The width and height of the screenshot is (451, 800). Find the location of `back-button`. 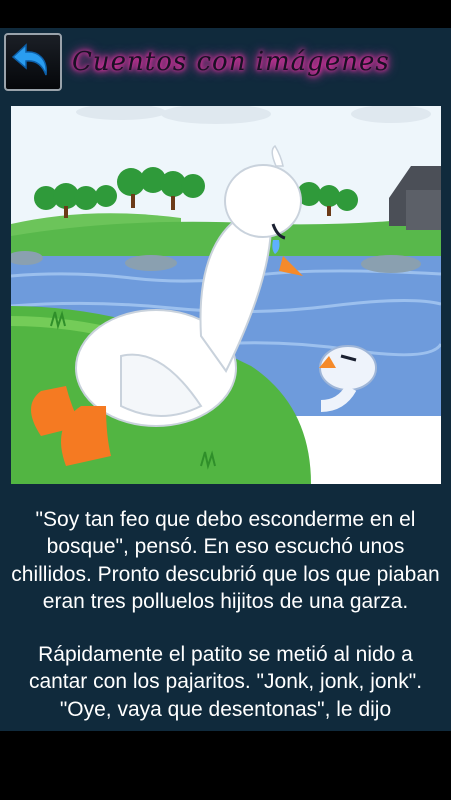

back-button is located at coordinates (33, 62).